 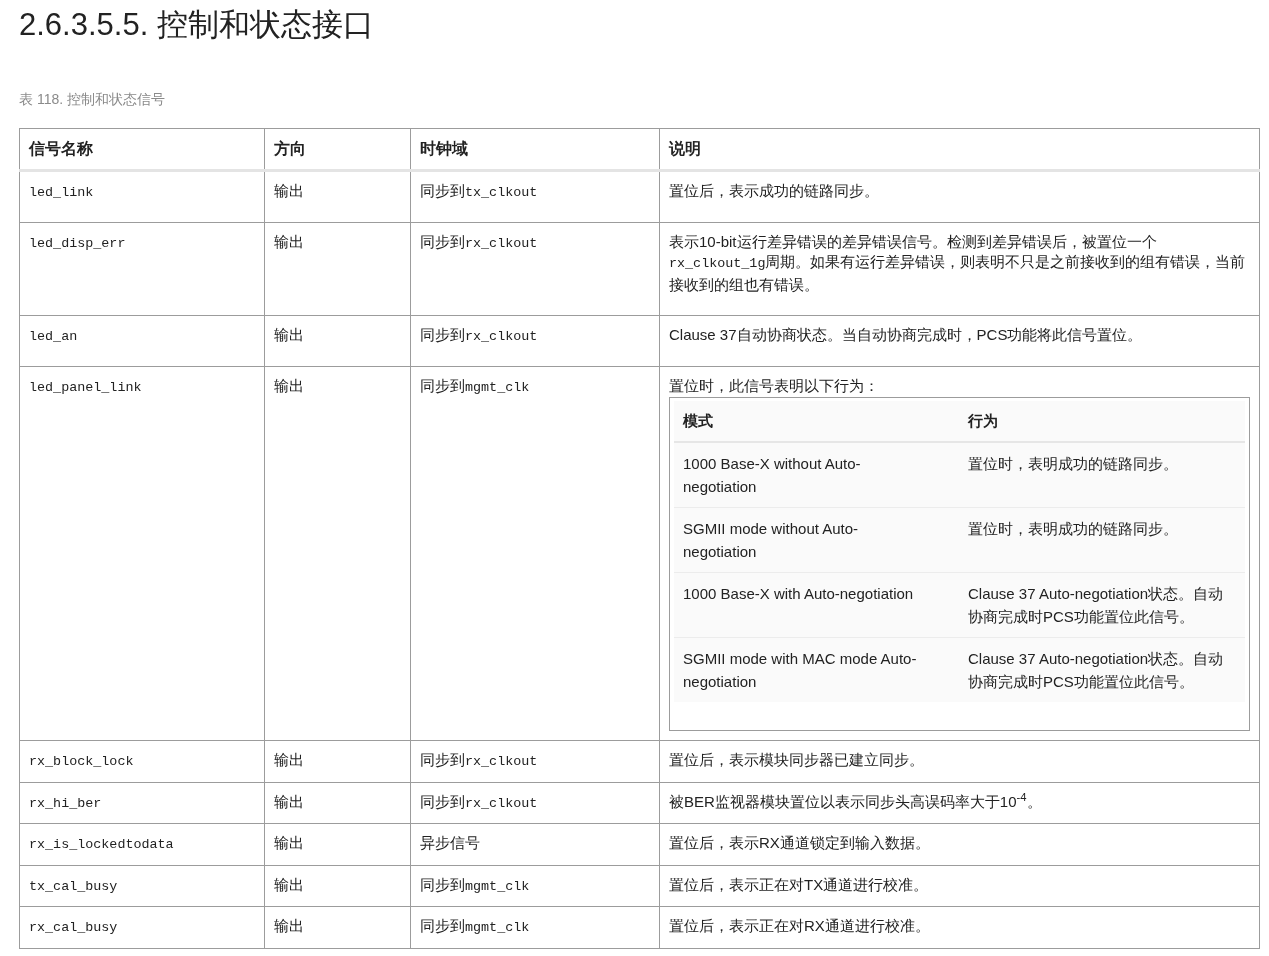 I want to click on description-text: Clause 37自动协商状态。当自动协商完成时，PCS功能将此信号置位。, so click(x=906, y=334).